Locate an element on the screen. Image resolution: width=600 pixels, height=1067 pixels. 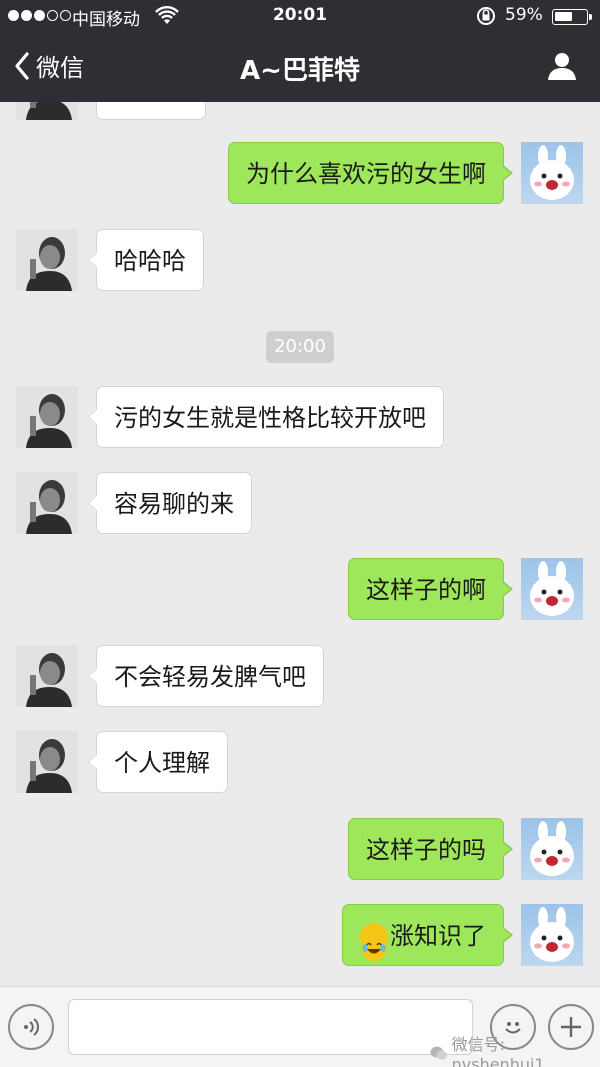
message-timestamp: 20:00 is located at coordinates (300, 347).